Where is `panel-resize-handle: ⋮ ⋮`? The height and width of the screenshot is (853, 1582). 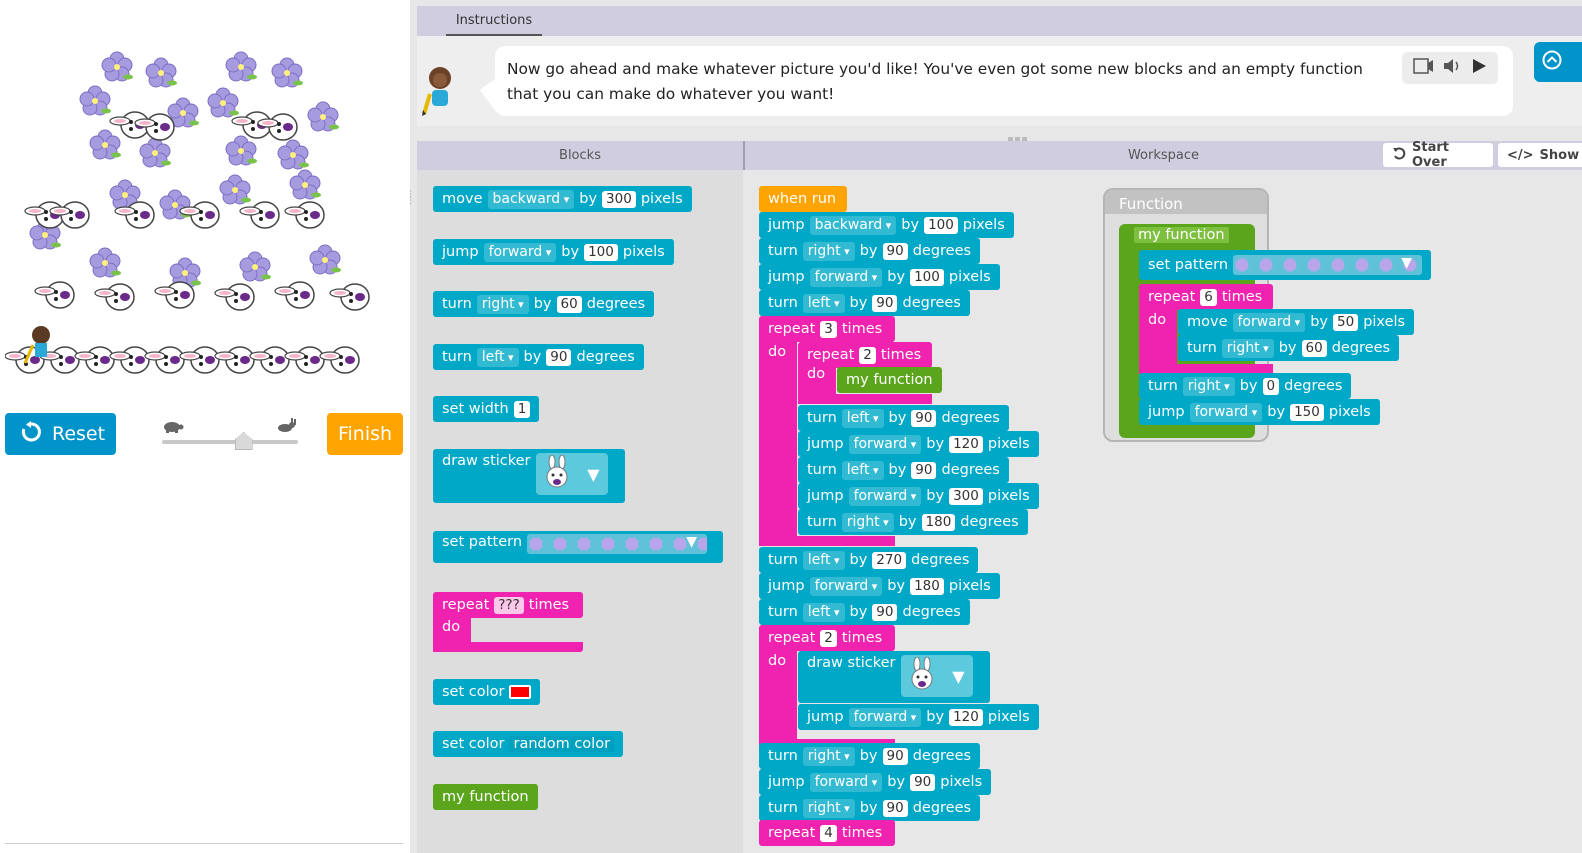 panel-resize-handle: ⋮ ⋮ is located at coordinates (410, 202).